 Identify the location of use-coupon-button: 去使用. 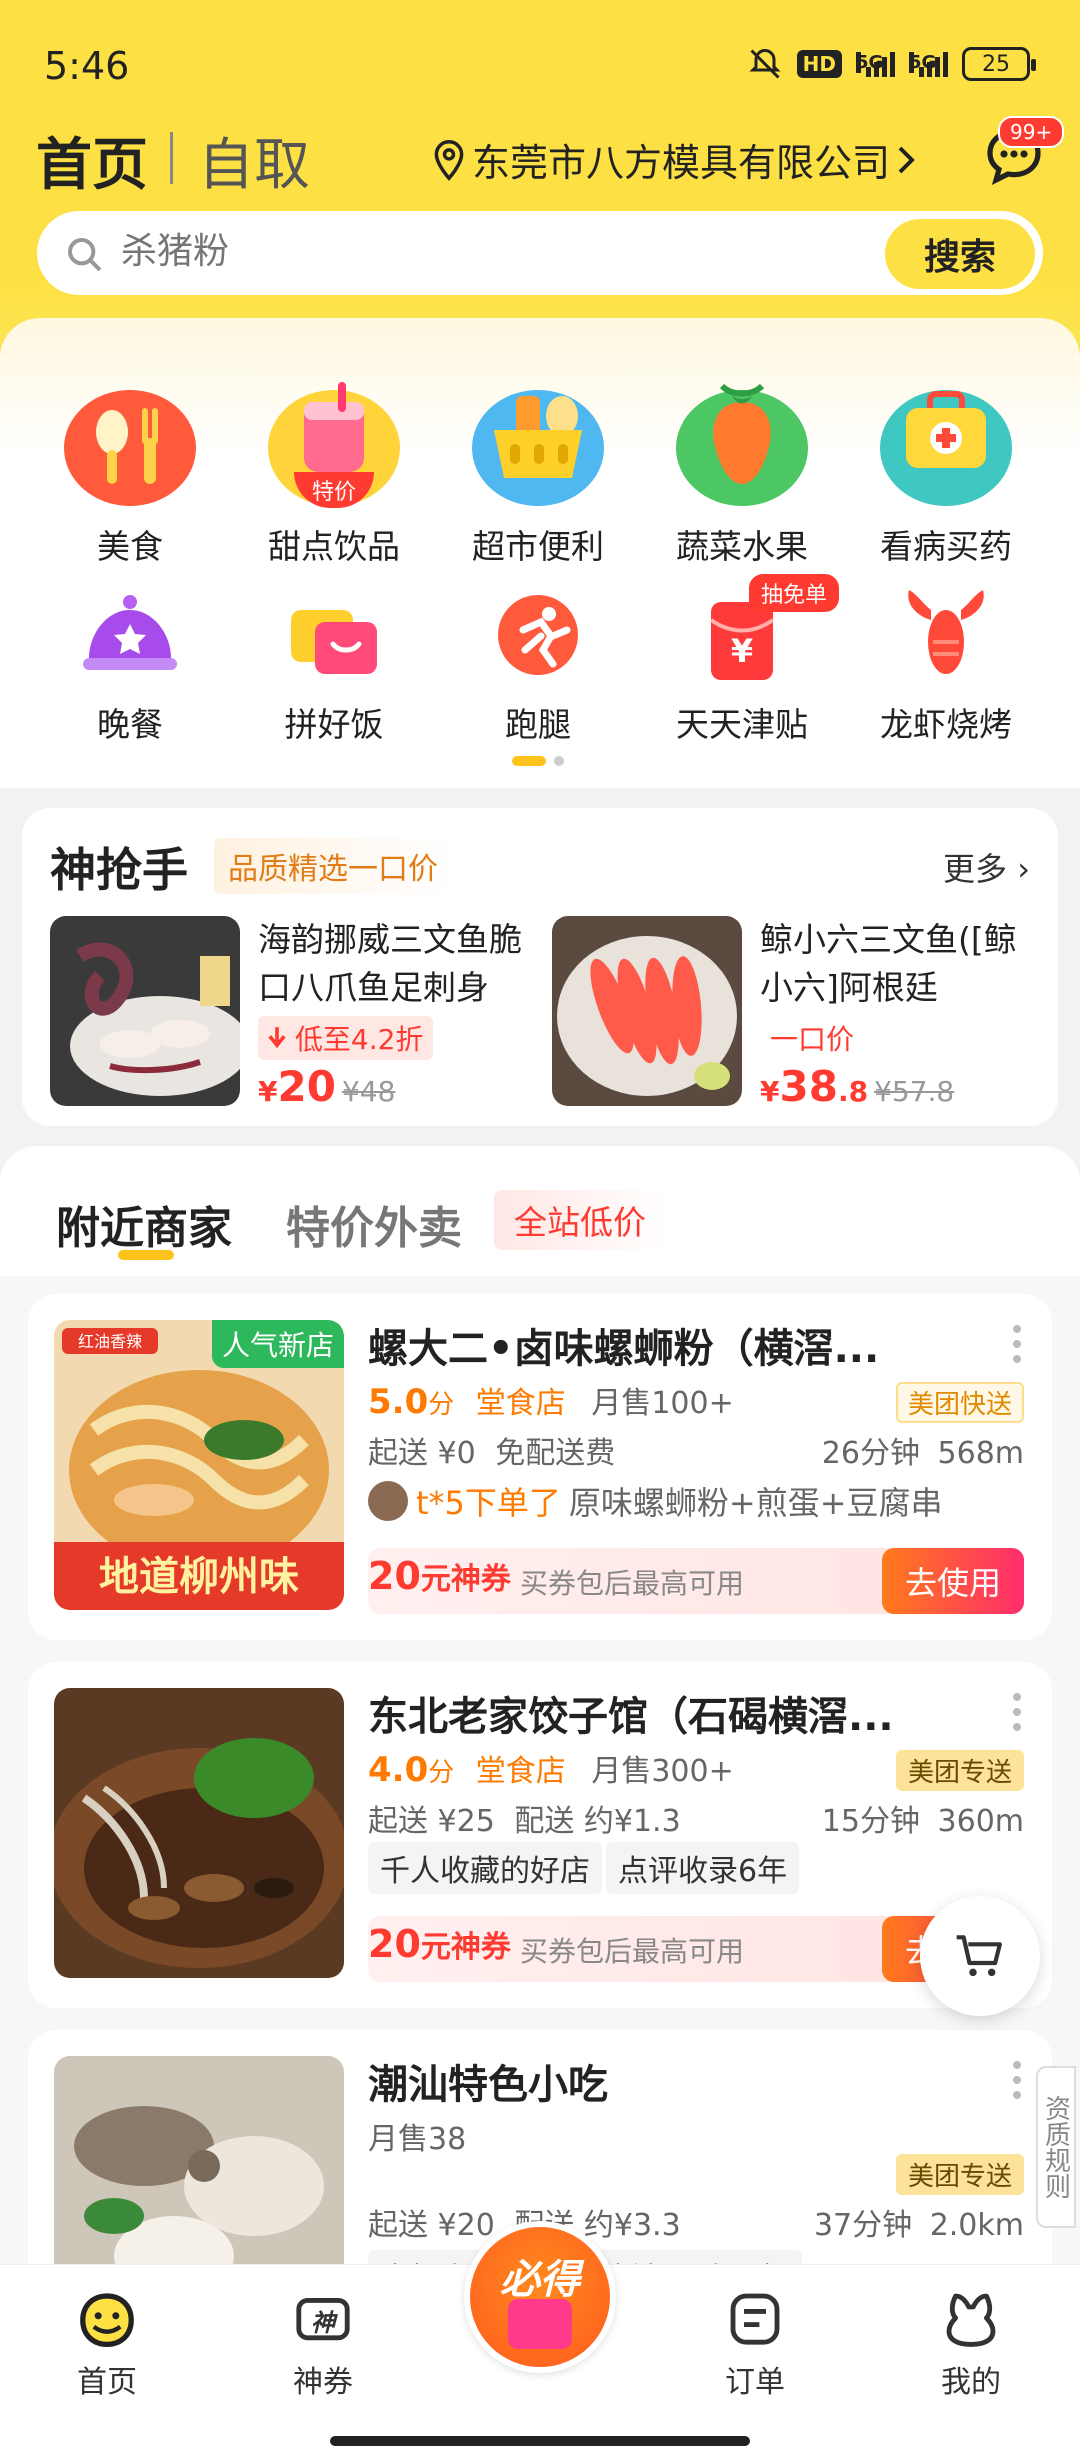
(953, 1581).